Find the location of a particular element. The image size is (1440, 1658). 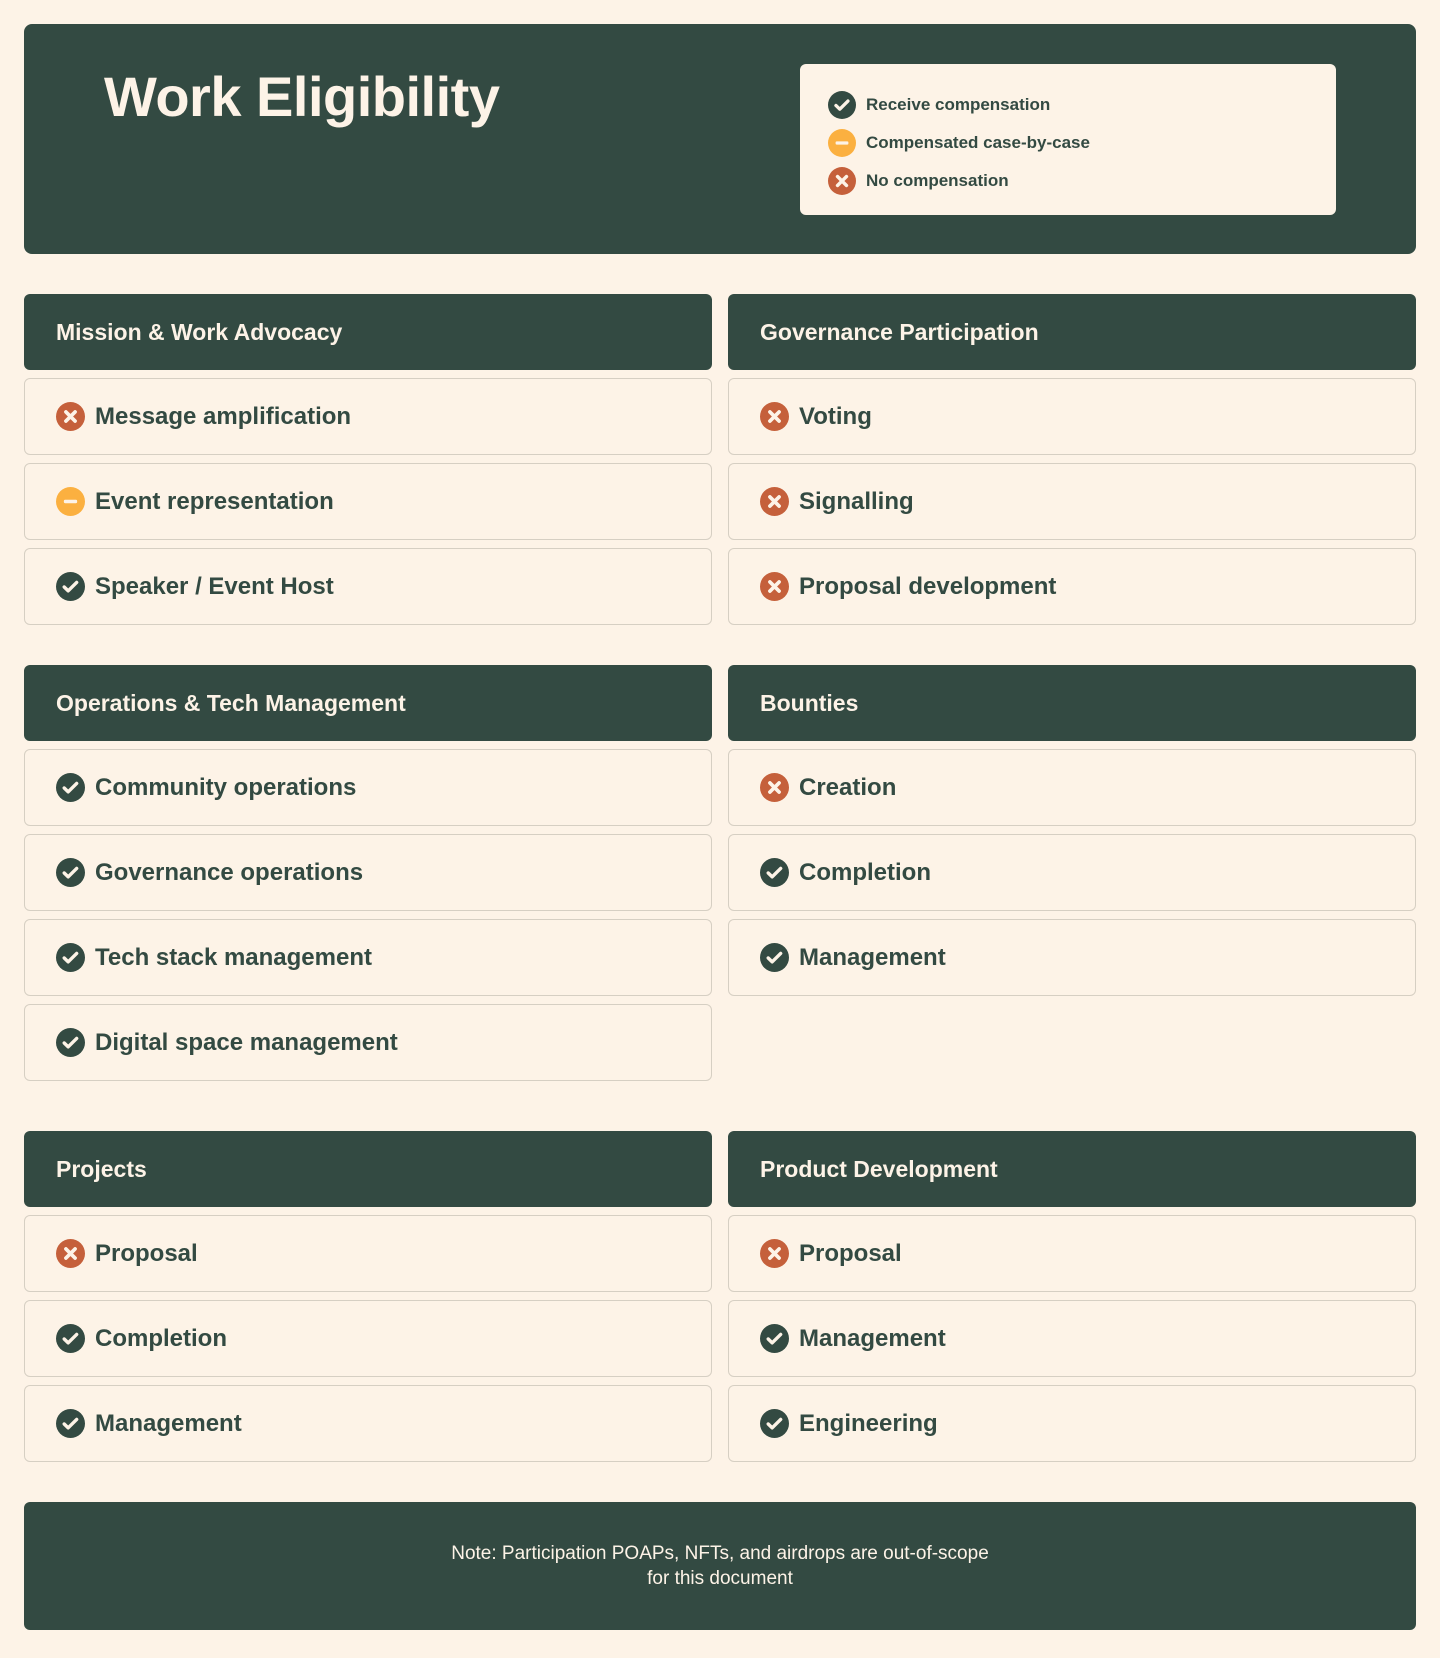

list-item: Tech stack management is located at coordinates (368, 957).